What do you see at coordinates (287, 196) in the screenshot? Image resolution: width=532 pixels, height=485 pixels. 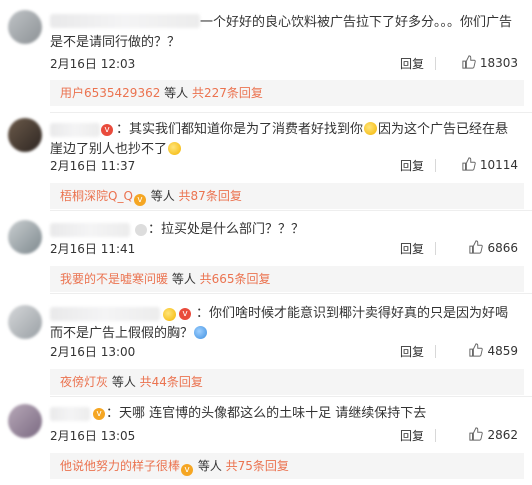 I see `reply-thread: 梧桐深院Q_Q v 等人 共87条回复` at bounding box center [287, 196].